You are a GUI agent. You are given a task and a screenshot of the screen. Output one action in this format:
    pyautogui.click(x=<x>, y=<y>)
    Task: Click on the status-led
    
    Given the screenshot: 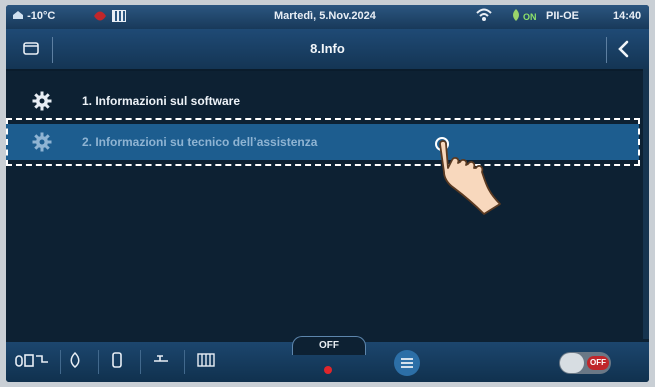 What is the action you would take?
    pyautogui.click(x=328, y=370)
    